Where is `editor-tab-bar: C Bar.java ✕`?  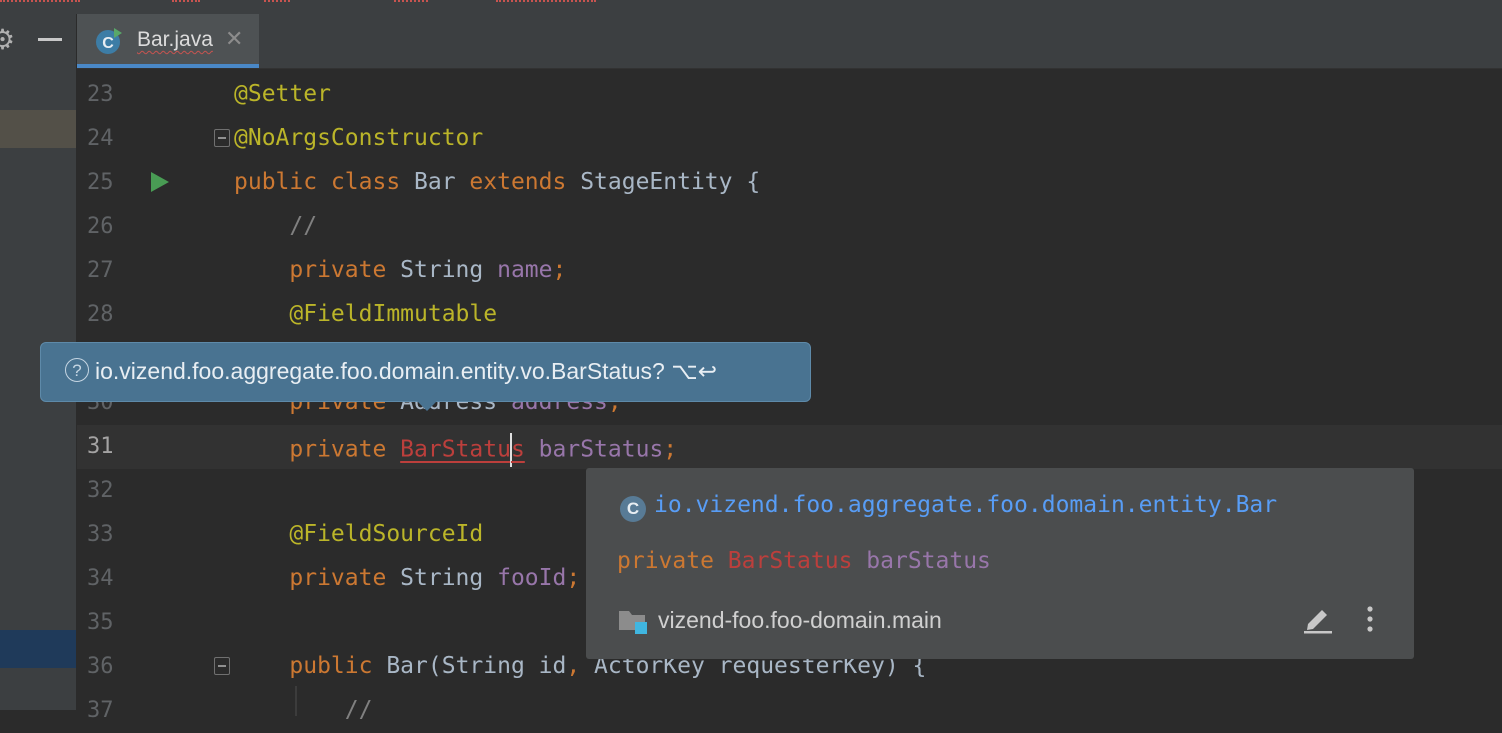 editor-tab-bar: C Bar.java ✕ is located at coordinates (789, 41).